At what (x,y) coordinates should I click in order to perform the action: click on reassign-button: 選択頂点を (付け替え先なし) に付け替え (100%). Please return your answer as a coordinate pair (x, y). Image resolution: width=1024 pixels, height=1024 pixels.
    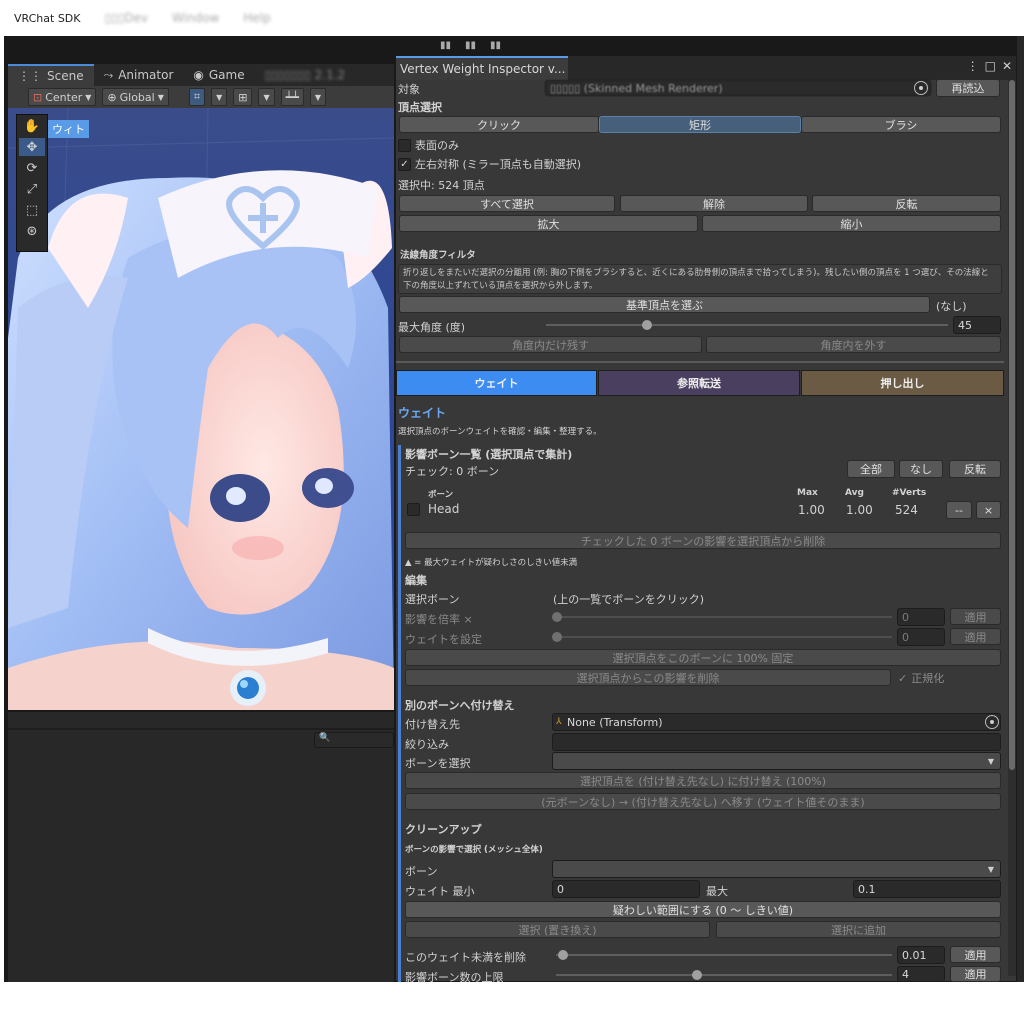
    Looking at the image, I should click on (703, 780).